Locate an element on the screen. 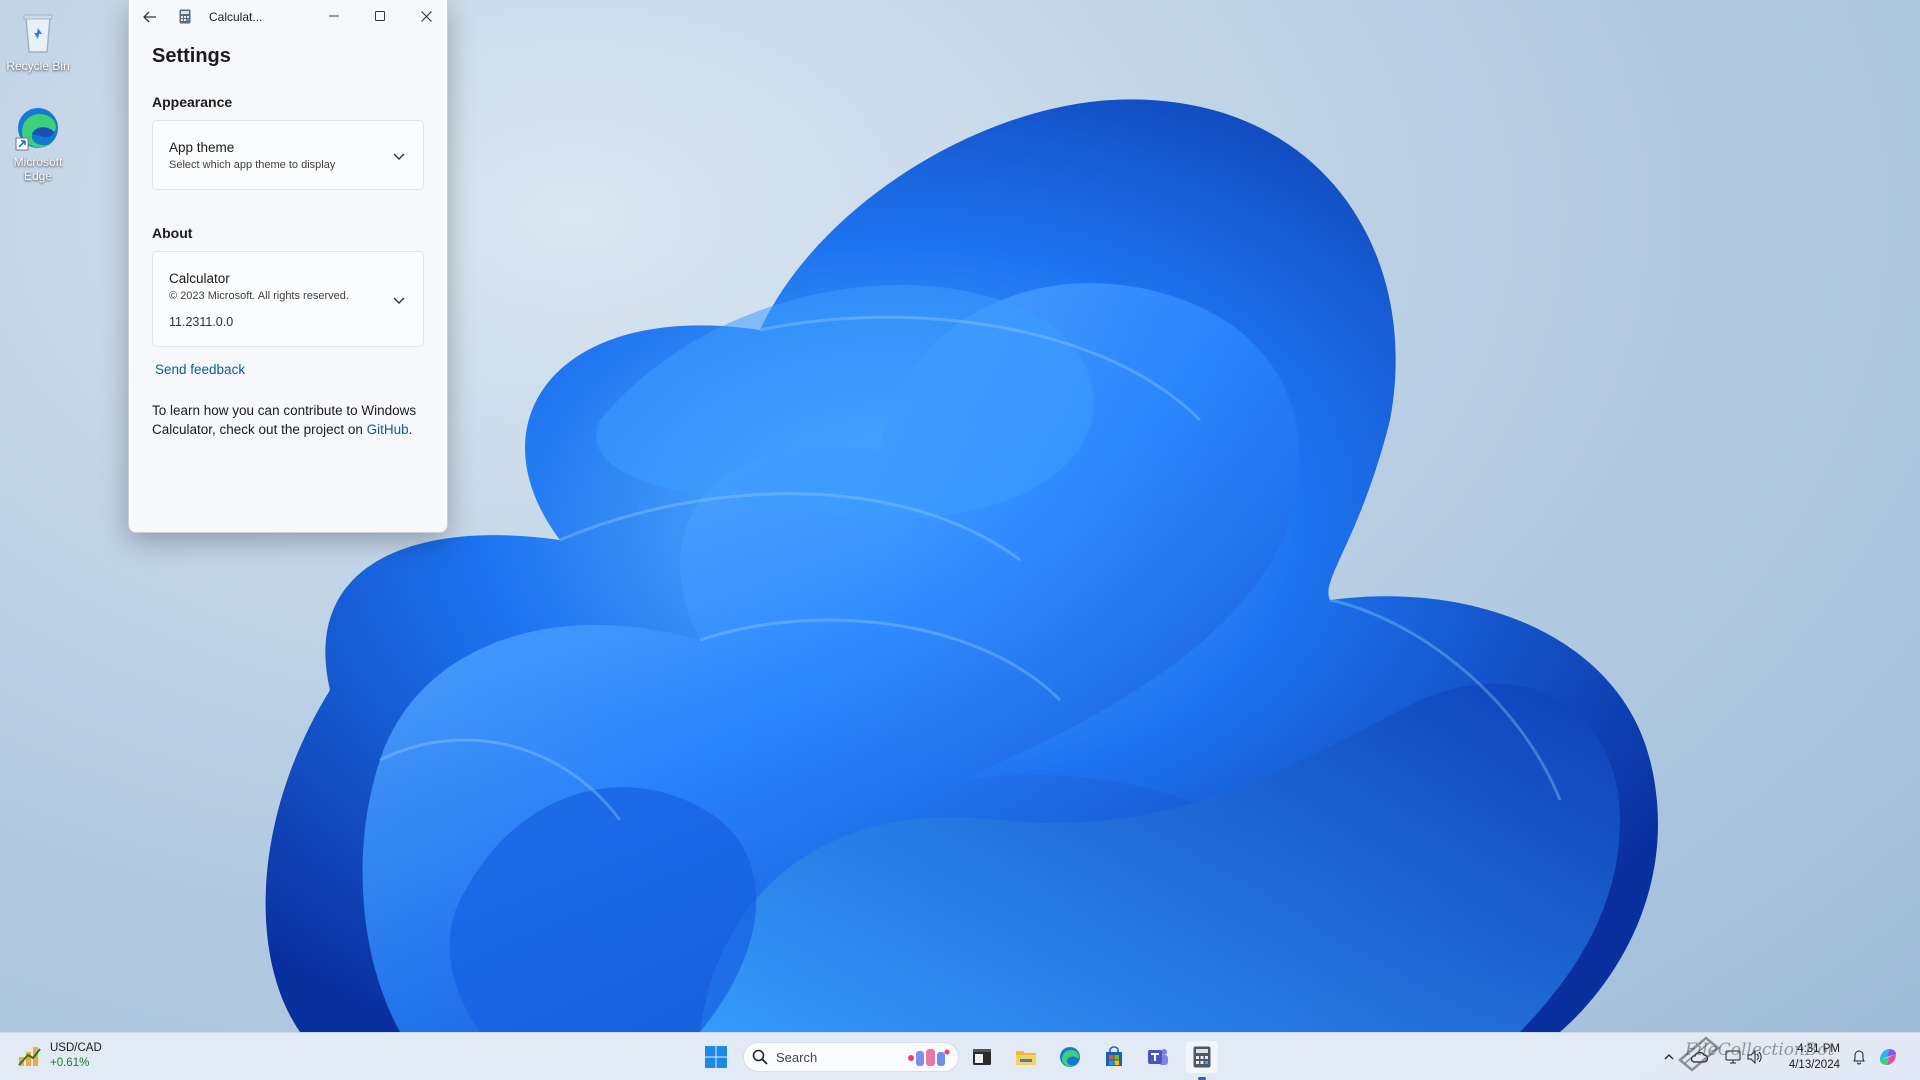 Image resolution: width=1920 pixels, height=1080 pixels. section-label-about: About is located at coordinates (172, 233).